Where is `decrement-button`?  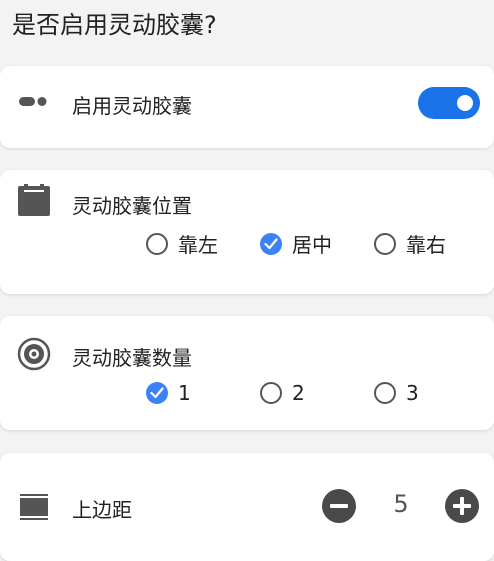
decrement-button is located at coordinates (339, 506).